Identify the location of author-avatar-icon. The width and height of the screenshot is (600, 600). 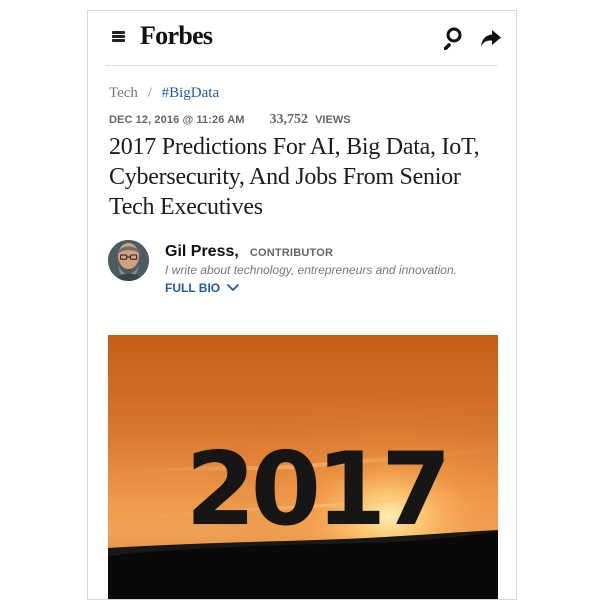
(128, 260).